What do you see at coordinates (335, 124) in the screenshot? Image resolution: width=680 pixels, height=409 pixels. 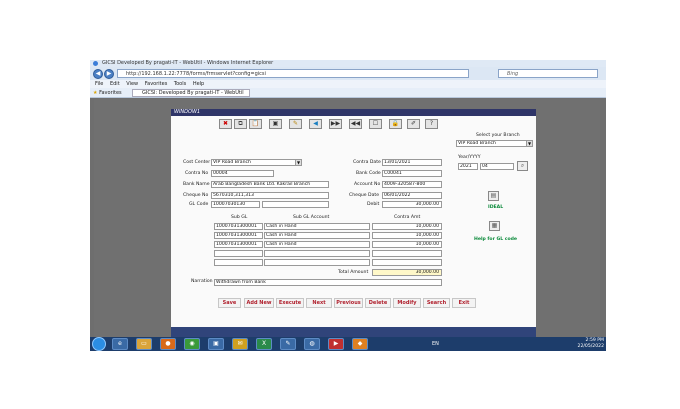 I see `next-icon: ▶▶` at bounding box center [335, 124].